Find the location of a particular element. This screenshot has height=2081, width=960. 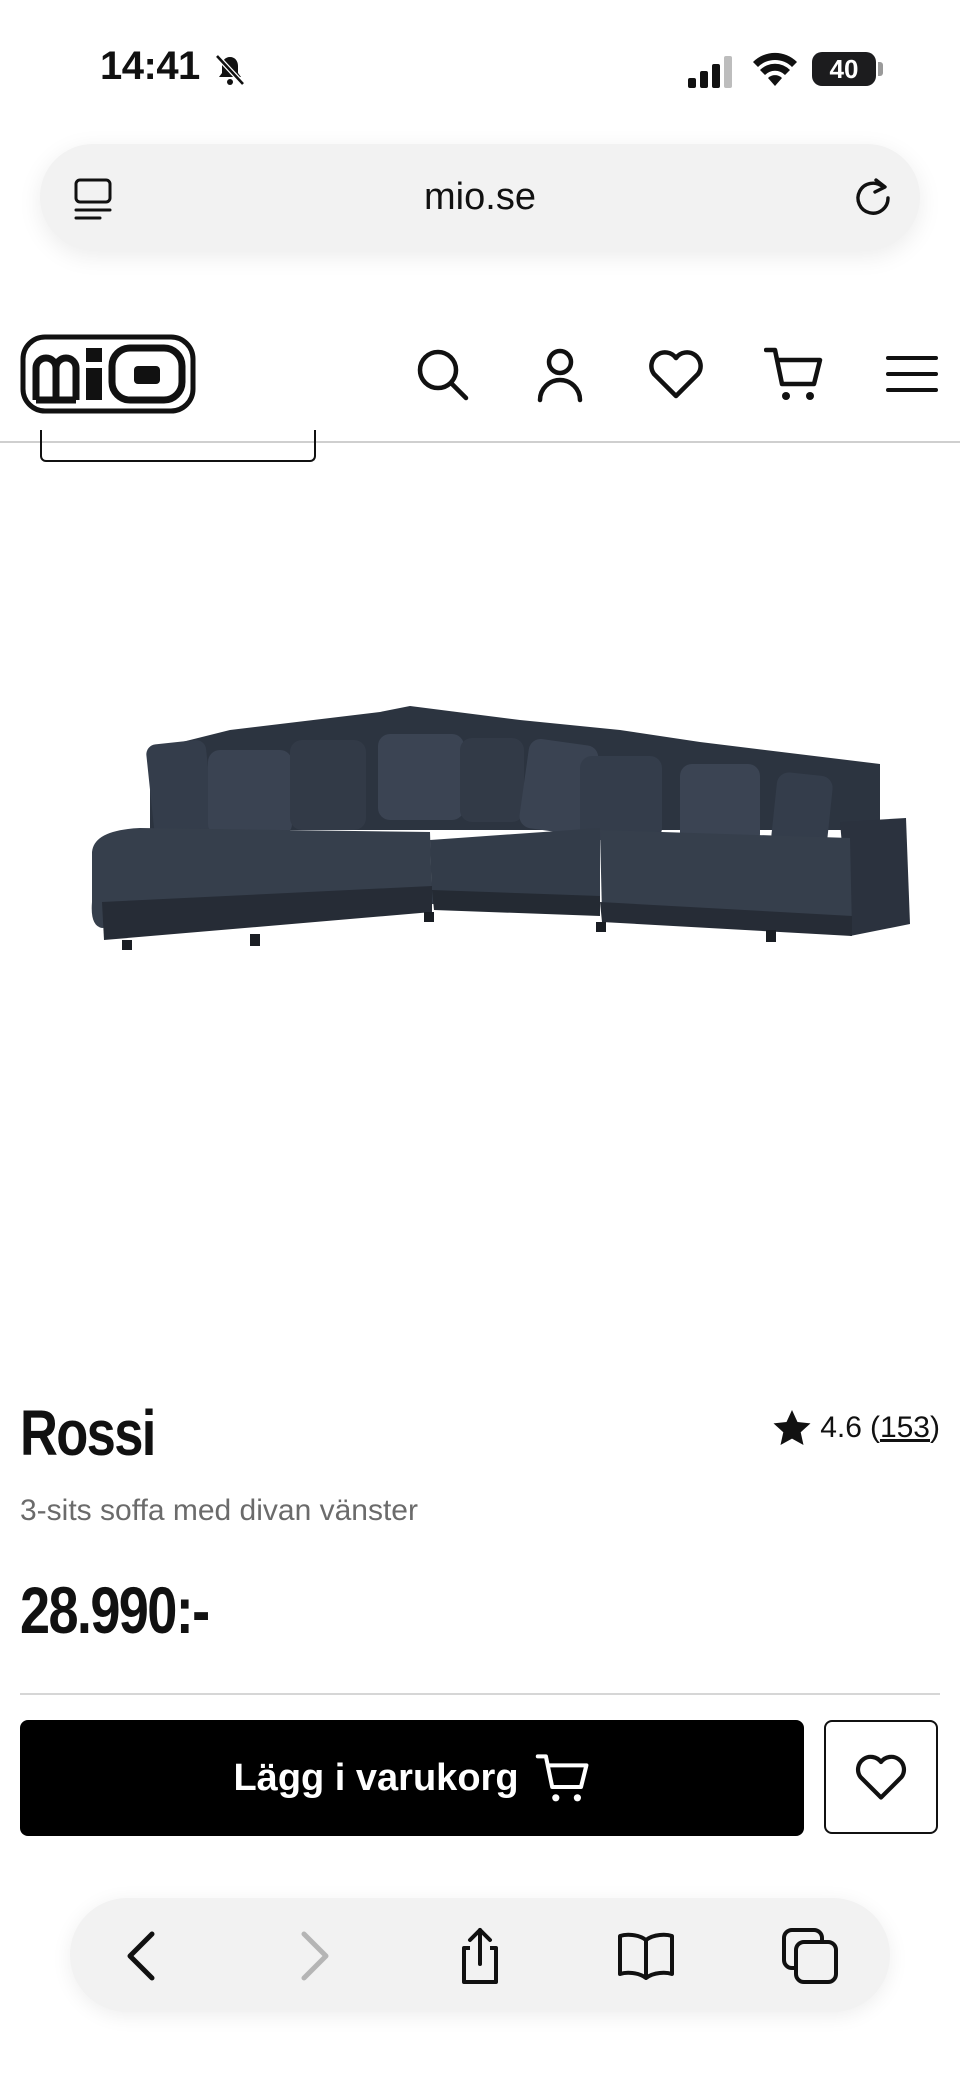

review-count-wrapper: (153) is located at coordinates (905, 1428).